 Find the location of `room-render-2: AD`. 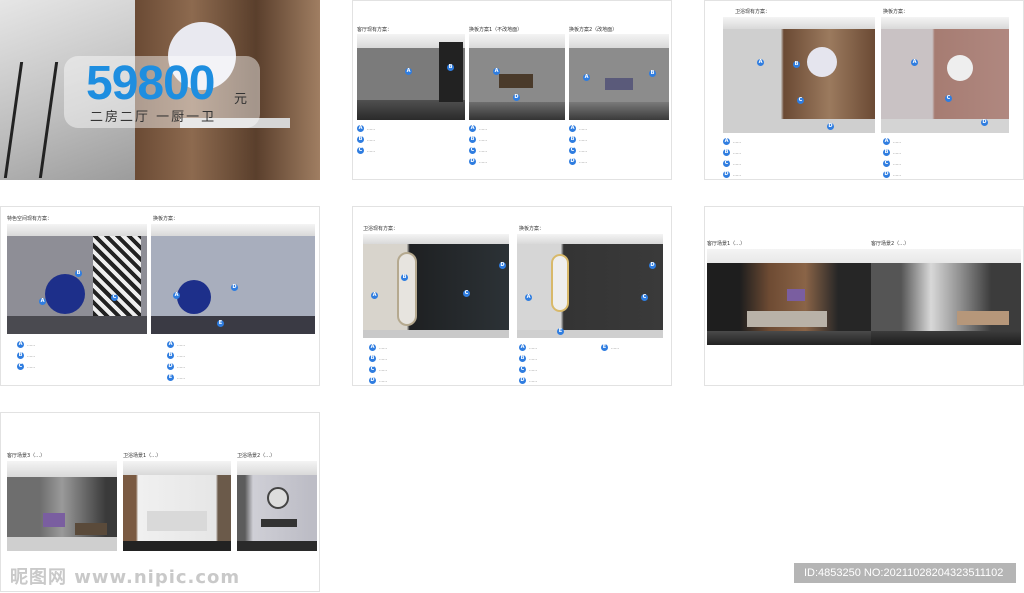

room-render-2: AD is located at coordinates (517, 77).